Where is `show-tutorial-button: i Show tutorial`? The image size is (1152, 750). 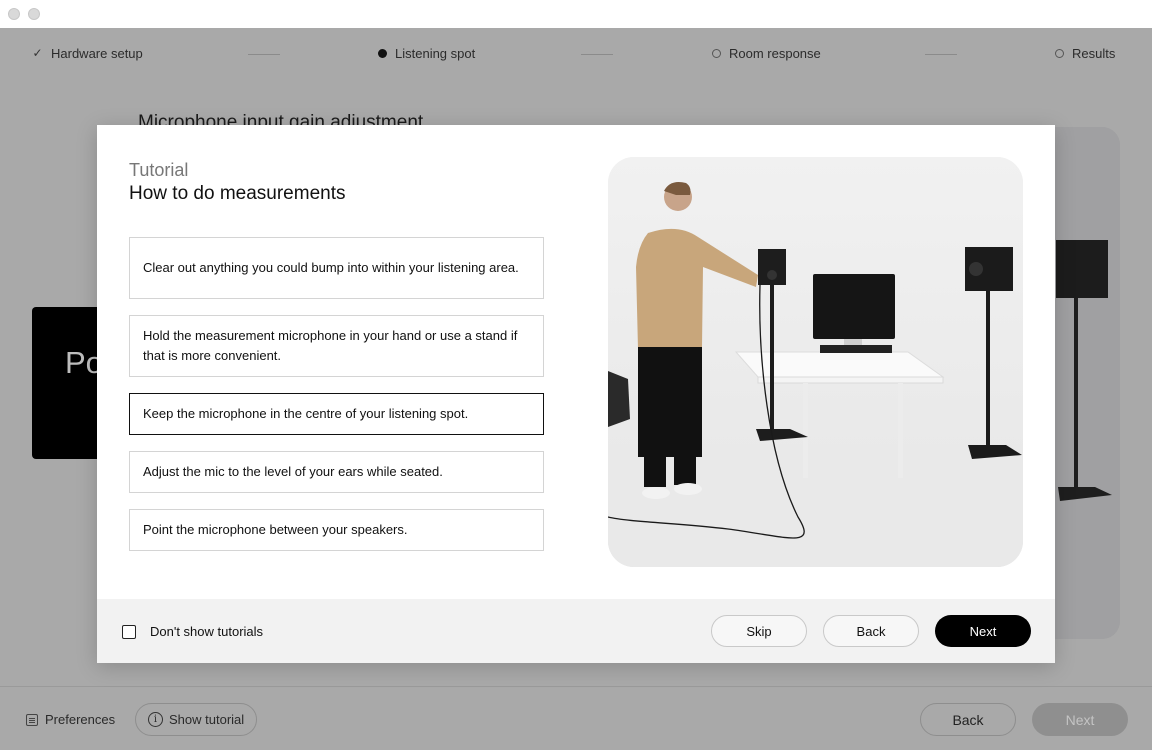
show-tutorial-button: i Show tutorial is located at coordinates (196, 719).